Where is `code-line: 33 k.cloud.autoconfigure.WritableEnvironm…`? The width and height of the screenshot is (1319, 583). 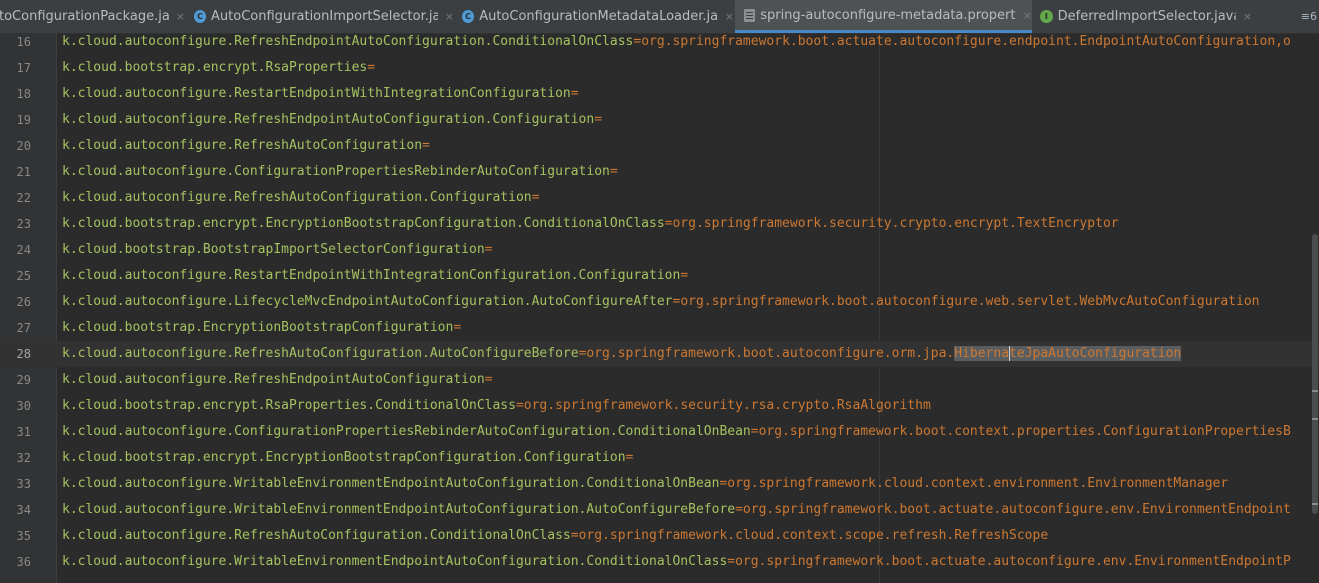
code-line: 33 k.cloud.autoconfigure.WritableEnvironm… is located at coordinates (659, 484).